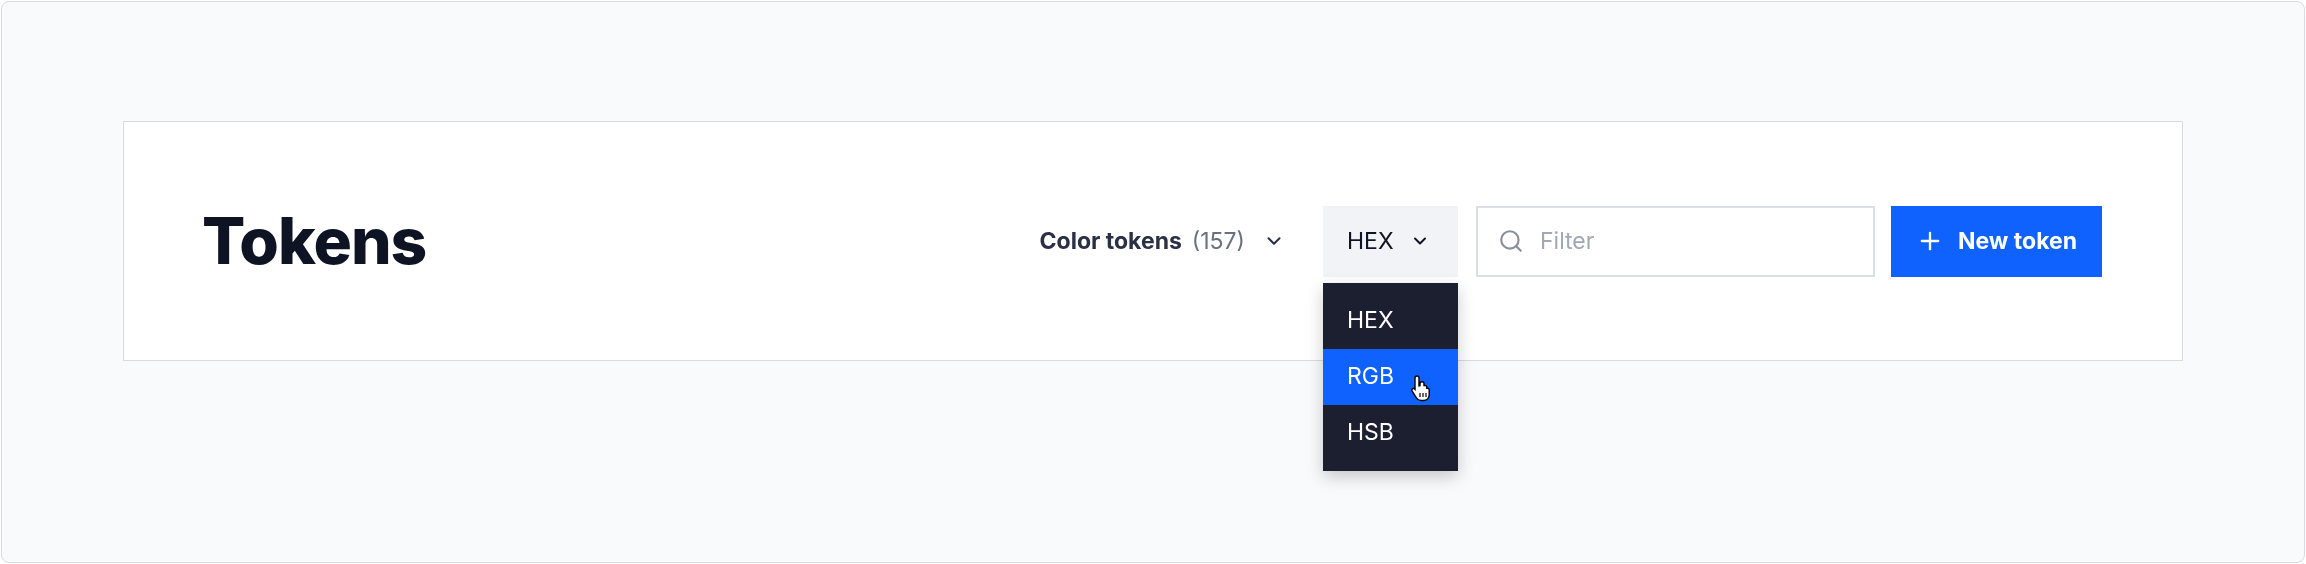  I want to click on page-title: Tokens, so click(314, 241).